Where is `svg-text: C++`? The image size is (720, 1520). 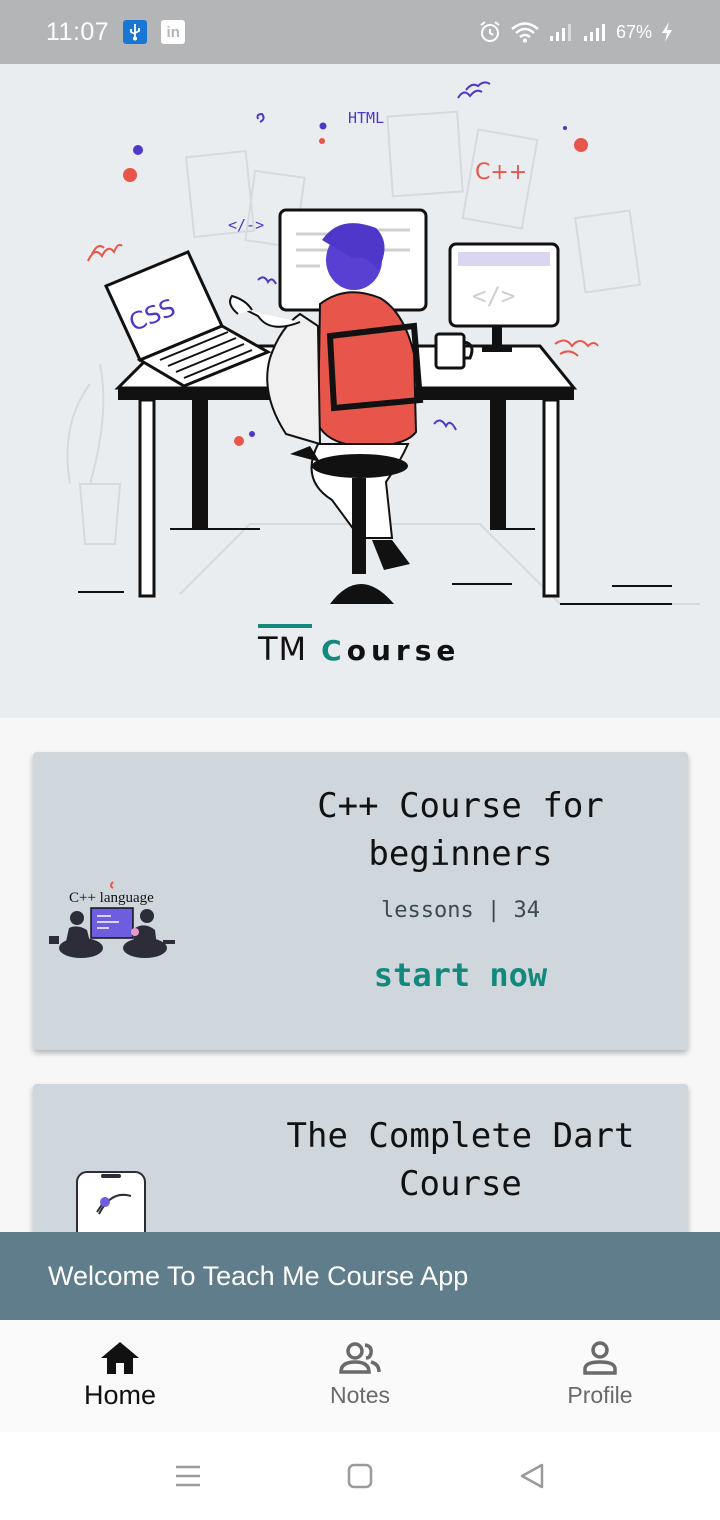 svg-text: C++ is located at coordinates (501, 172).